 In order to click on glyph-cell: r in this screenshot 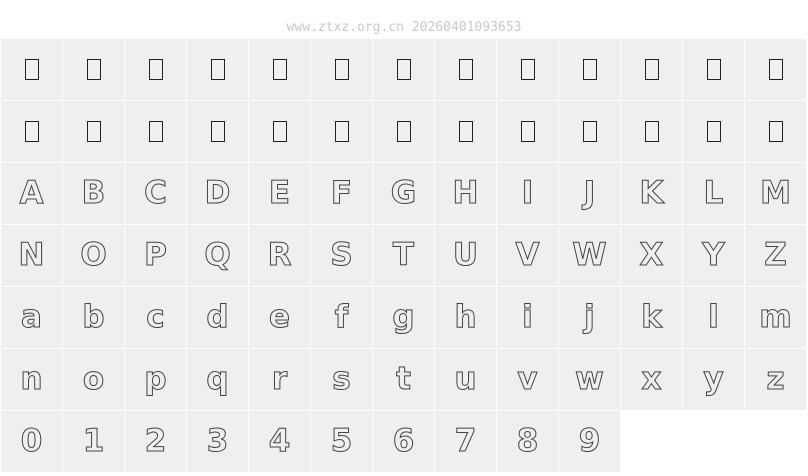, I will do `click(279, 379)`.